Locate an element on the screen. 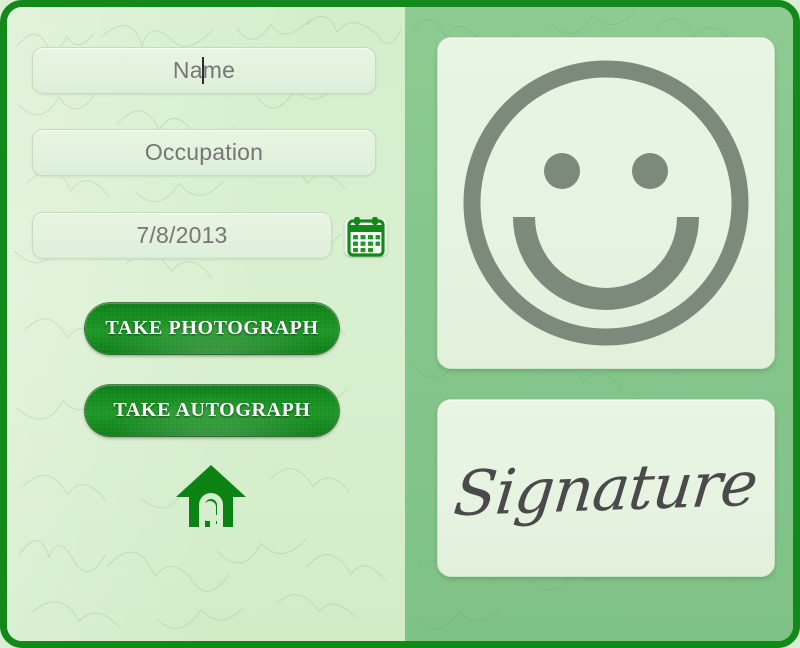 Image resolution: width=800 pixels, height=648 pixels. take-autograph-button: TAKE AUTOGRAPH is located at coordinates (212, 410).